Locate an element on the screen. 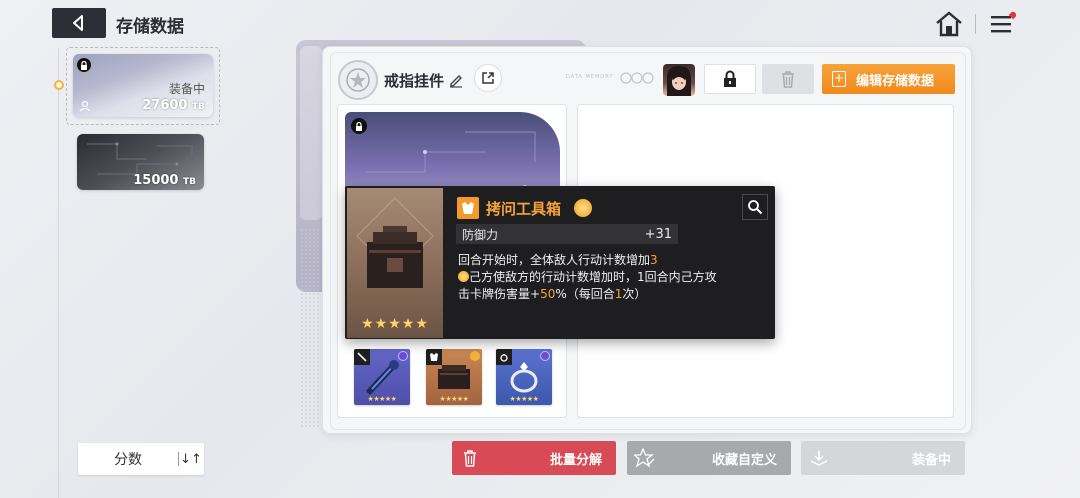  star-emblem-icon is located at coordinates (358, 80).